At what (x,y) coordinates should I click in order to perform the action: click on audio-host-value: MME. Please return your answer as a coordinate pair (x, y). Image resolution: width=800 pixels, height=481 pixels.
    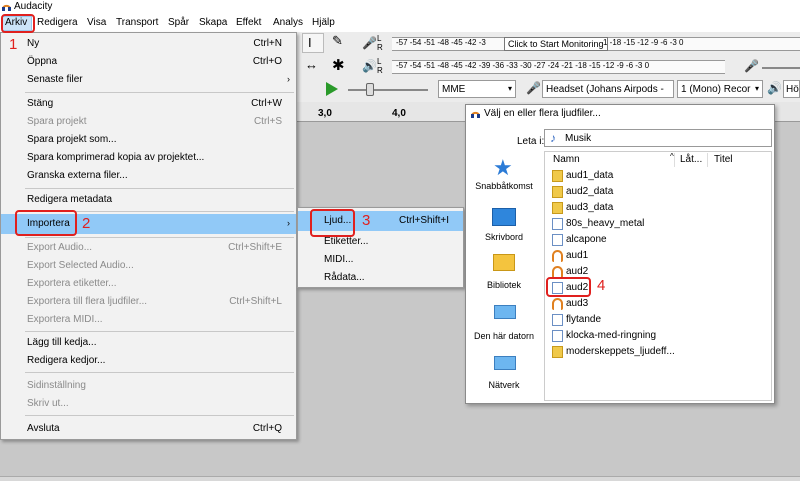
    Looking at the image, I should click on (454, 89).